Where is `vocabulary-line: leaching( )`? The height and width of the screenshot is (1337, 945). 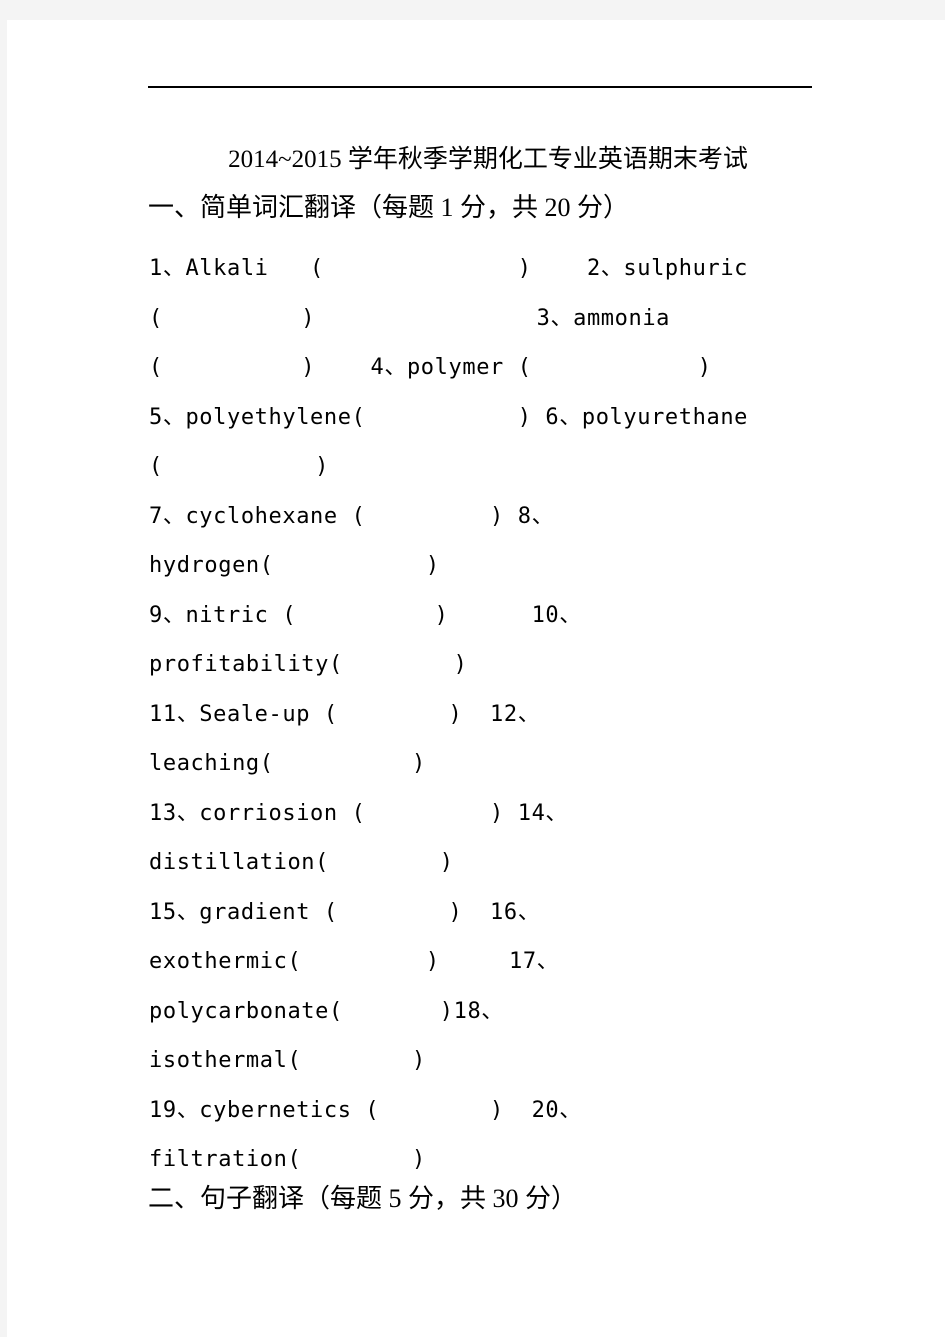 vocabulary-line: leaching( ) is located at coordinates (287, 763).